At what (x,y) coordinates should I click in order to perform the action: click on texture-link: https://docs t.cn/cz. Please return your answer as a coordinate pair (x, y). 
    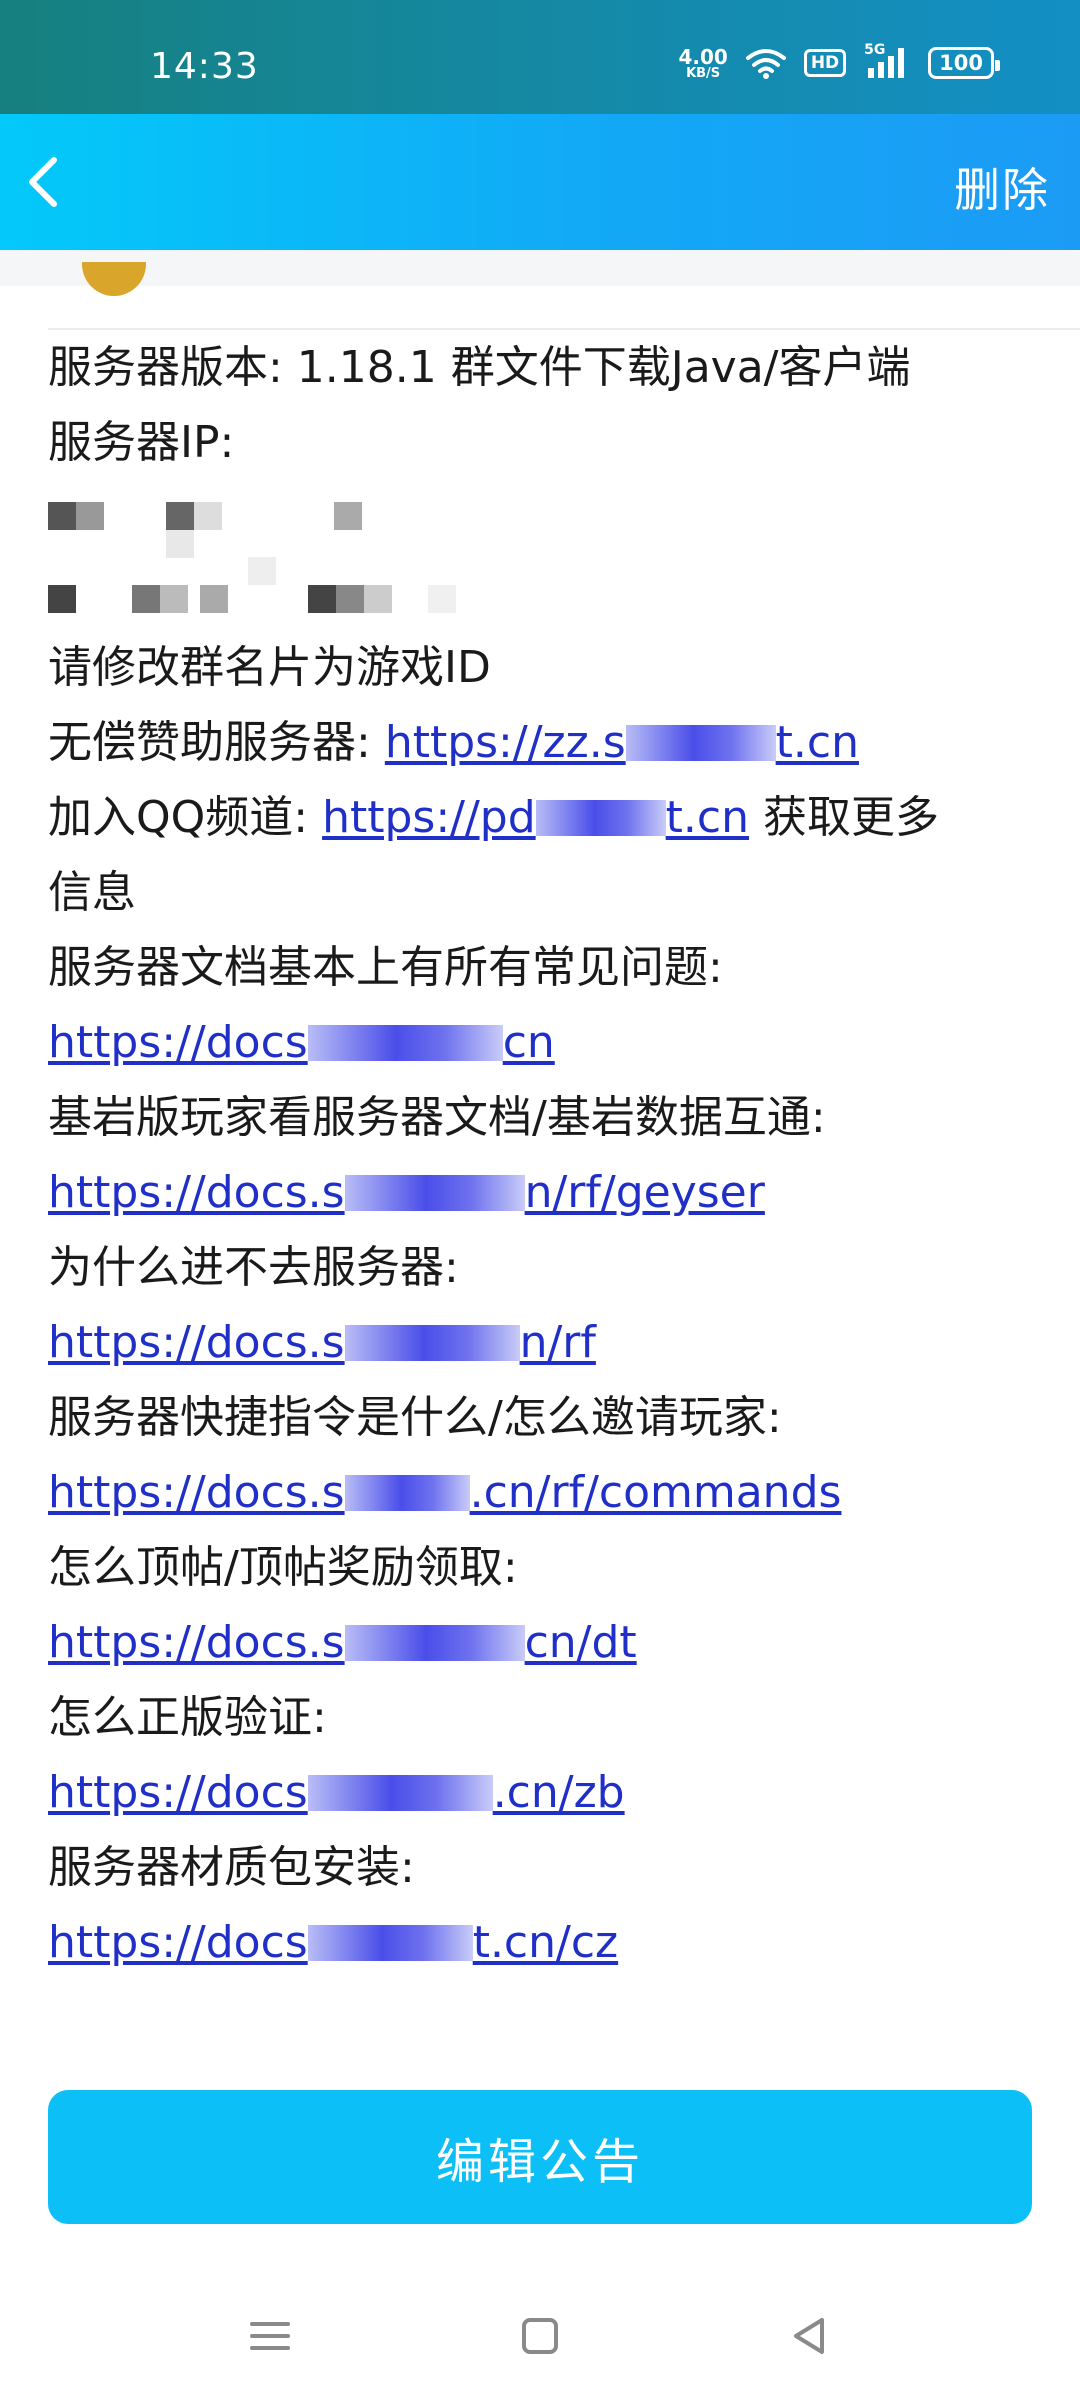
    Looking at the image, I should click on (333, 1942).